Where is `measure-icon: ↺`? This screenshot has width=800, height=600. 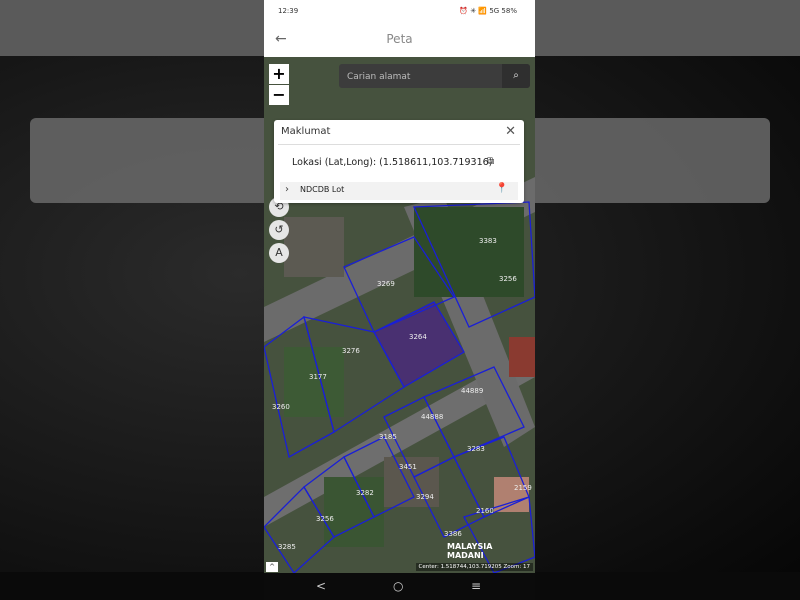 measure-icon: ↺ is located at coordinates (279, 230).